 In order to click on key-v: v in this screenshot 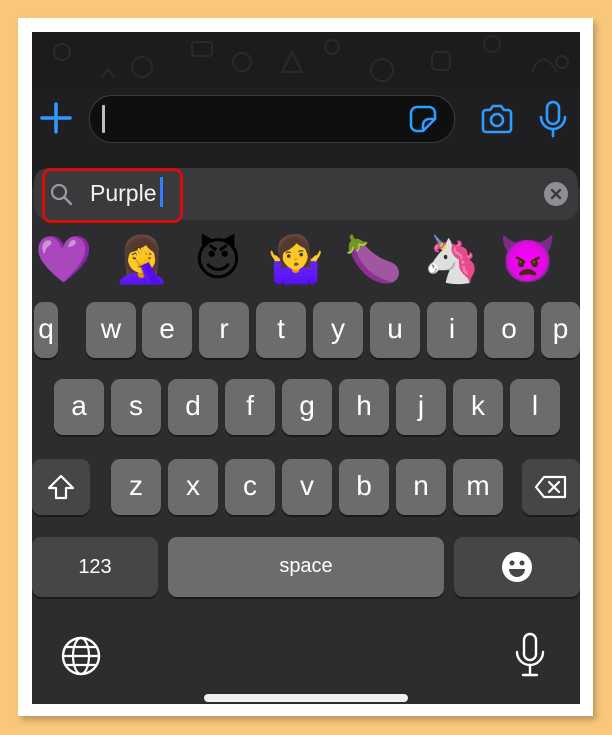, I will do `click(307, 487)`.